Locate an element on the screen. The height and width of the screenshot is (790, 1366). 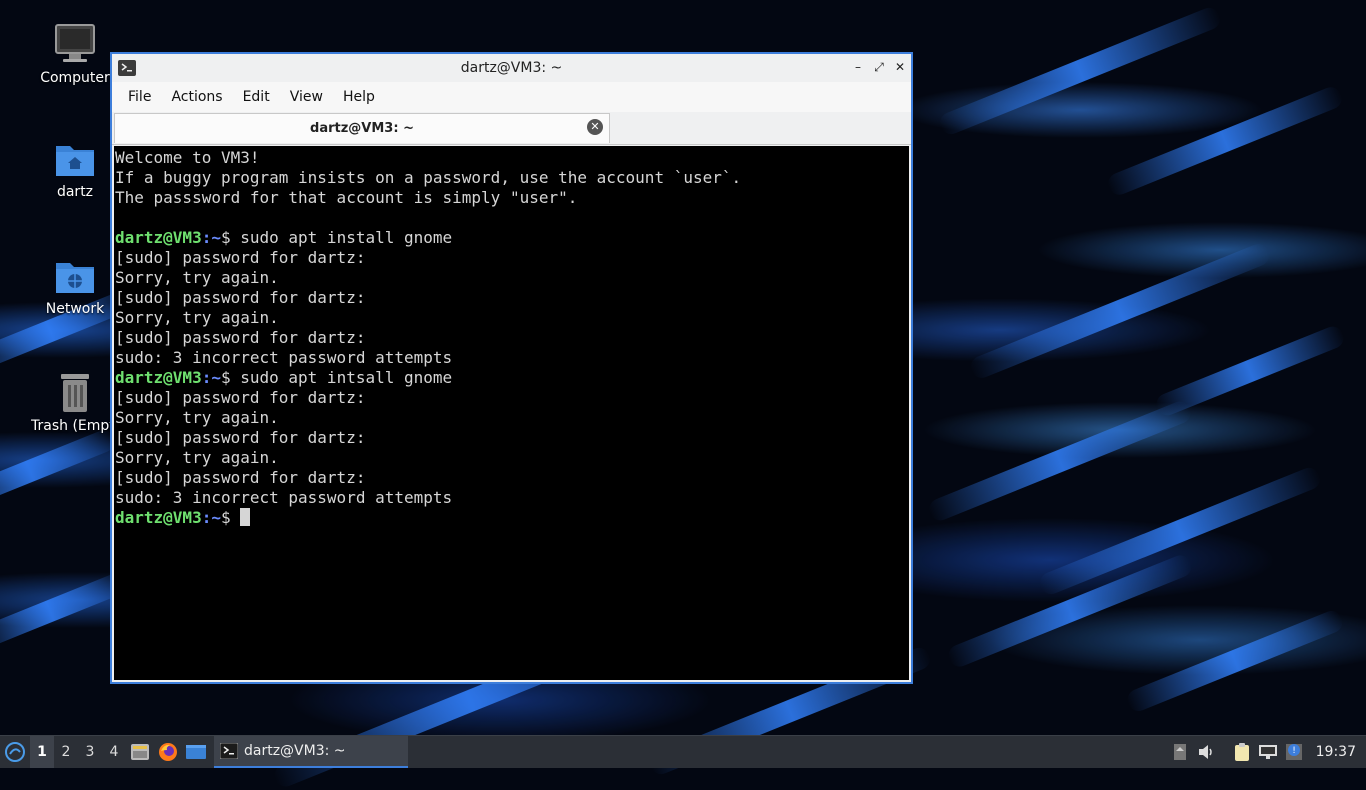
maximize-button: ⤢ is located at coordinates (879, 67).